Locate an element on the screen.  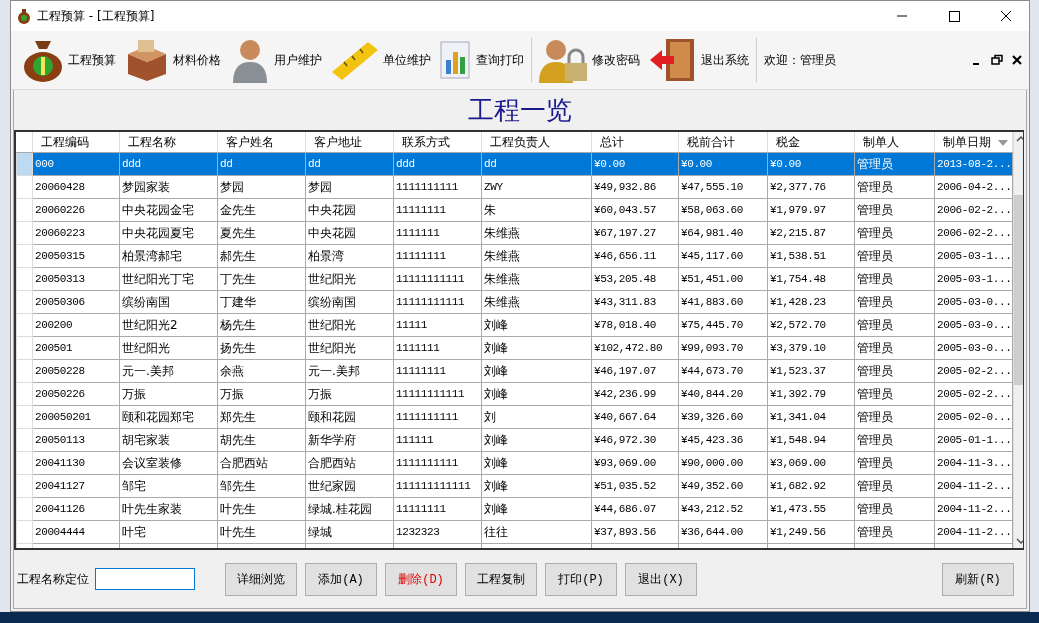
restore-icon is located at coordinates (997, 60).